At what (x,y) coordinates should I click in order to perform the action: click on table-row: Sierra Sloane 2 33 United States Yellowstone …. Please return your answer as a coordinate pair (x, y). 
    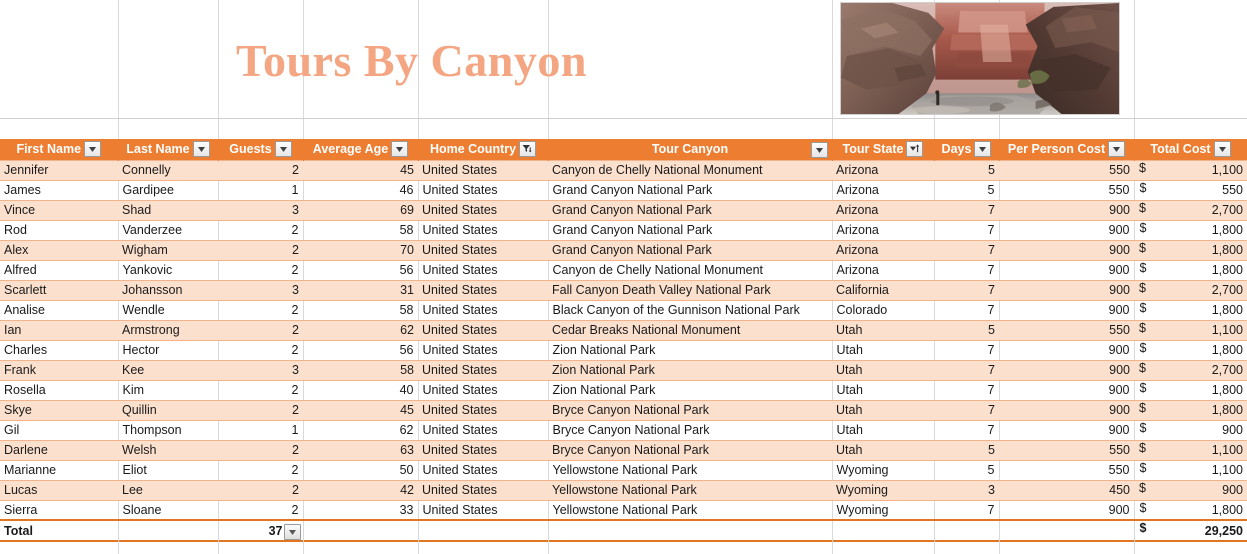
    Looking at the image, I should click on (623, 510).